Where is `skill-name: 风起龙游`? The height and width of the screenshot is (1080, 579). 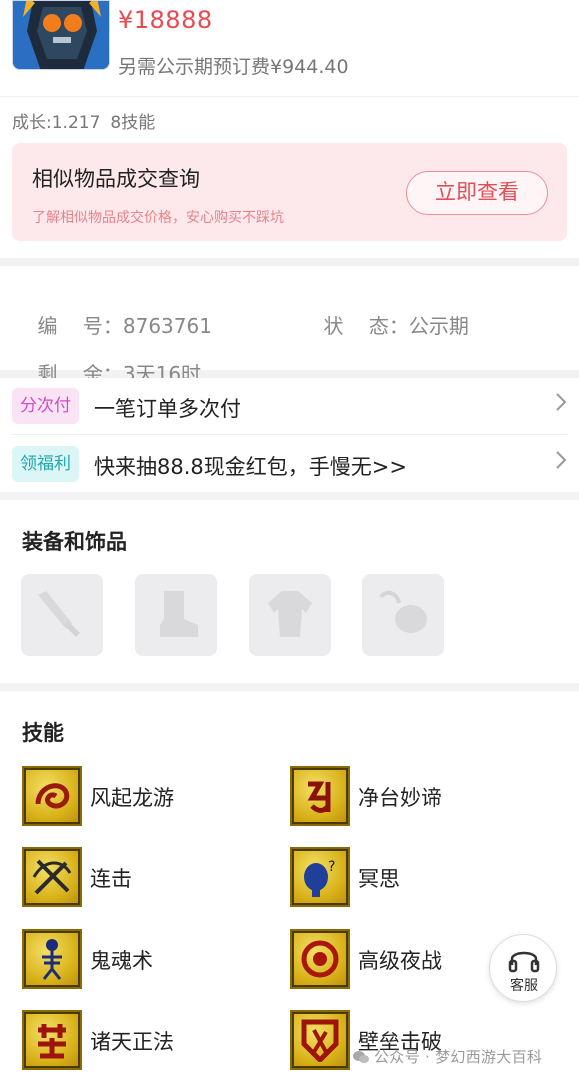
skill-name: 风起龙游 is located at coordinates (132, 798).